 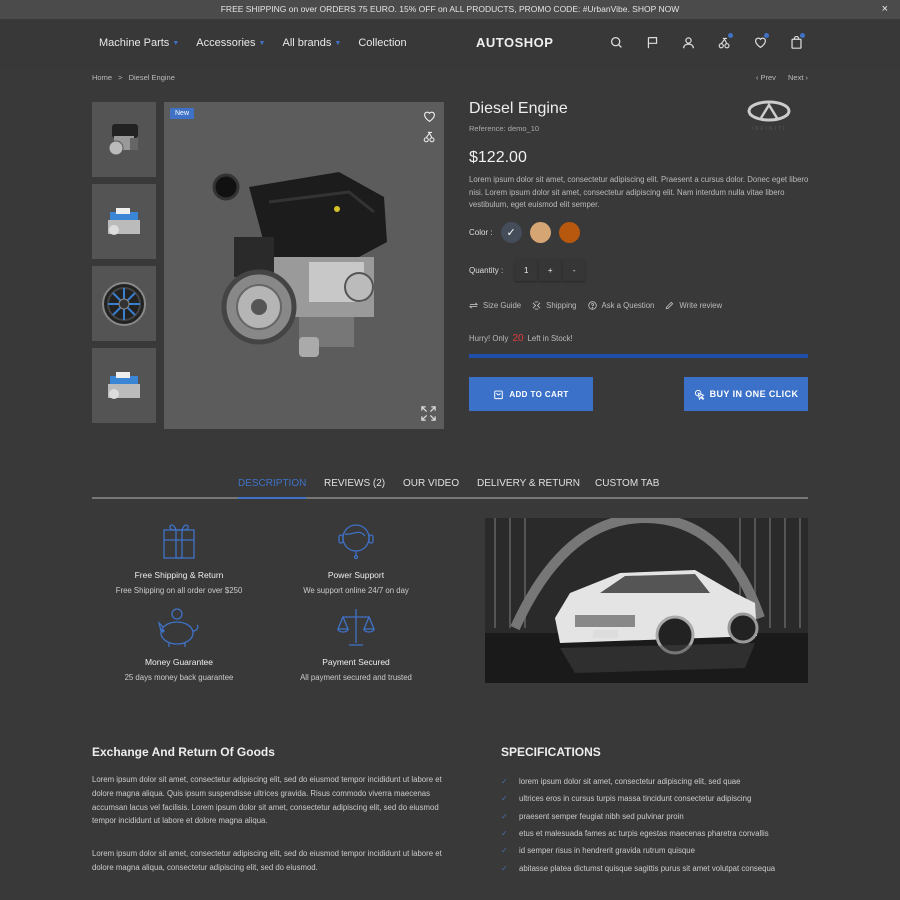 I want to click on write-review-link: Write review, so click(x=693, y=305).